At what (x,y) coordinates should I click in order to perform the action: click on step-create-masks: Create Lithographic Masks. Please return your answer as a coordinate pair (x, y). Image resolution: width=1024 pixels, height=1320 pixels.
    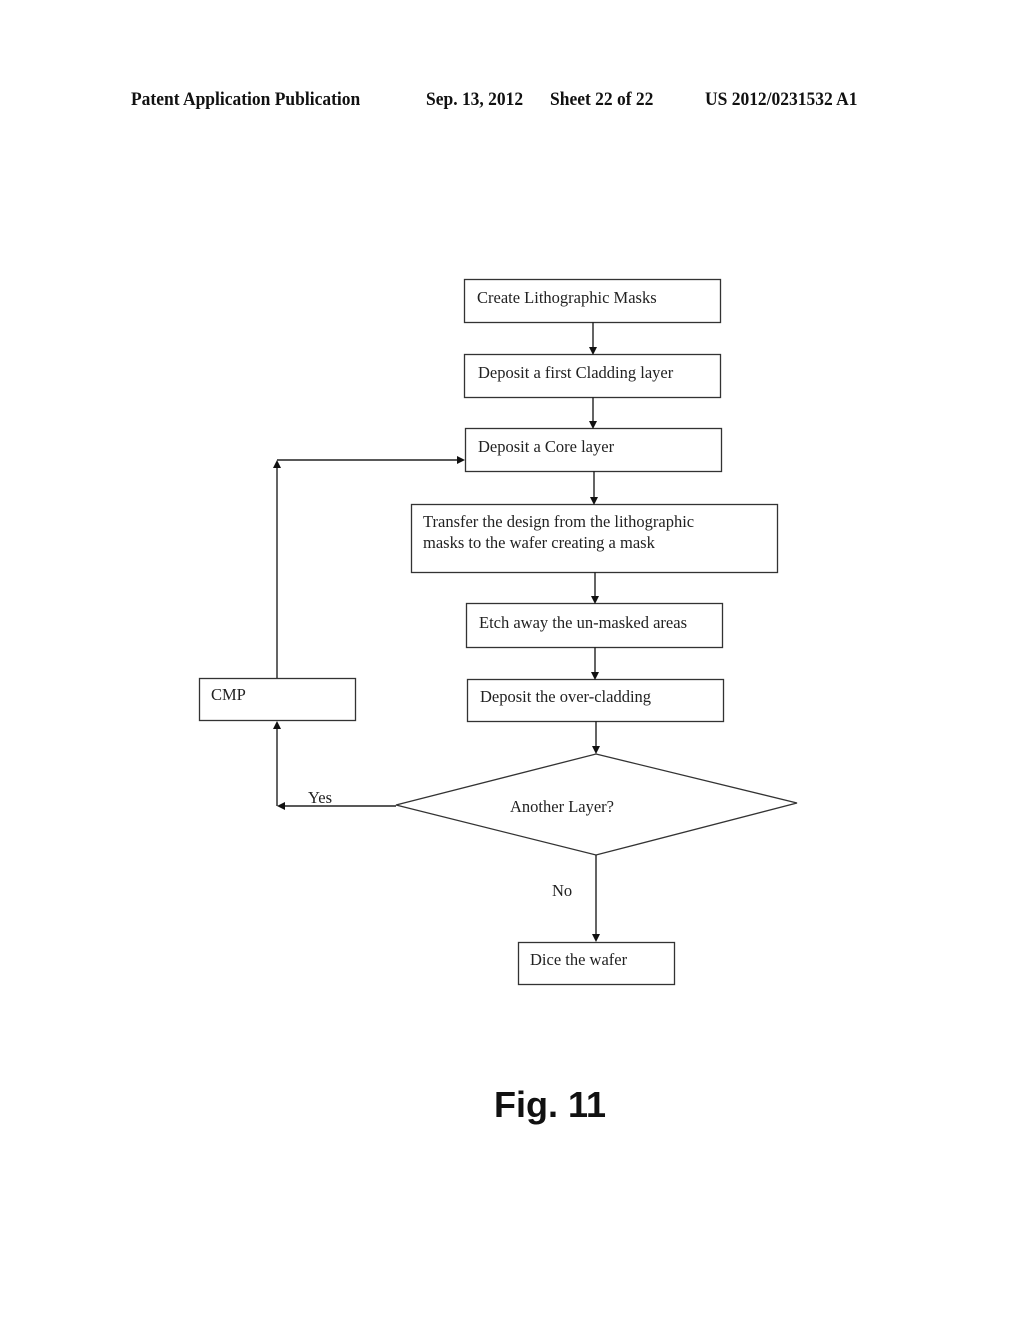
    Looking at the image, I should click on (592, 301).